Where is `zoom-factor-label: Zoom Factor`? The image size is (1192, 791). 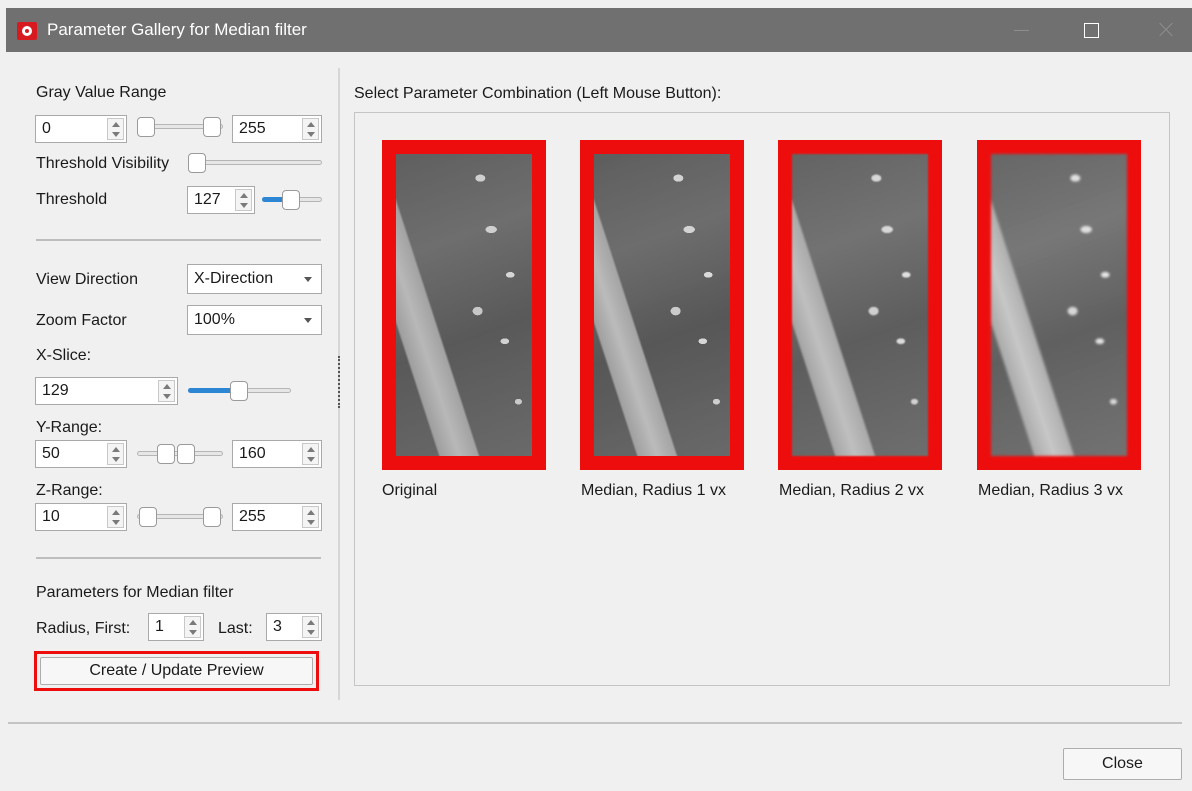
zoom-factor-label: Zoom Factor is located at coordinates (81, 320).